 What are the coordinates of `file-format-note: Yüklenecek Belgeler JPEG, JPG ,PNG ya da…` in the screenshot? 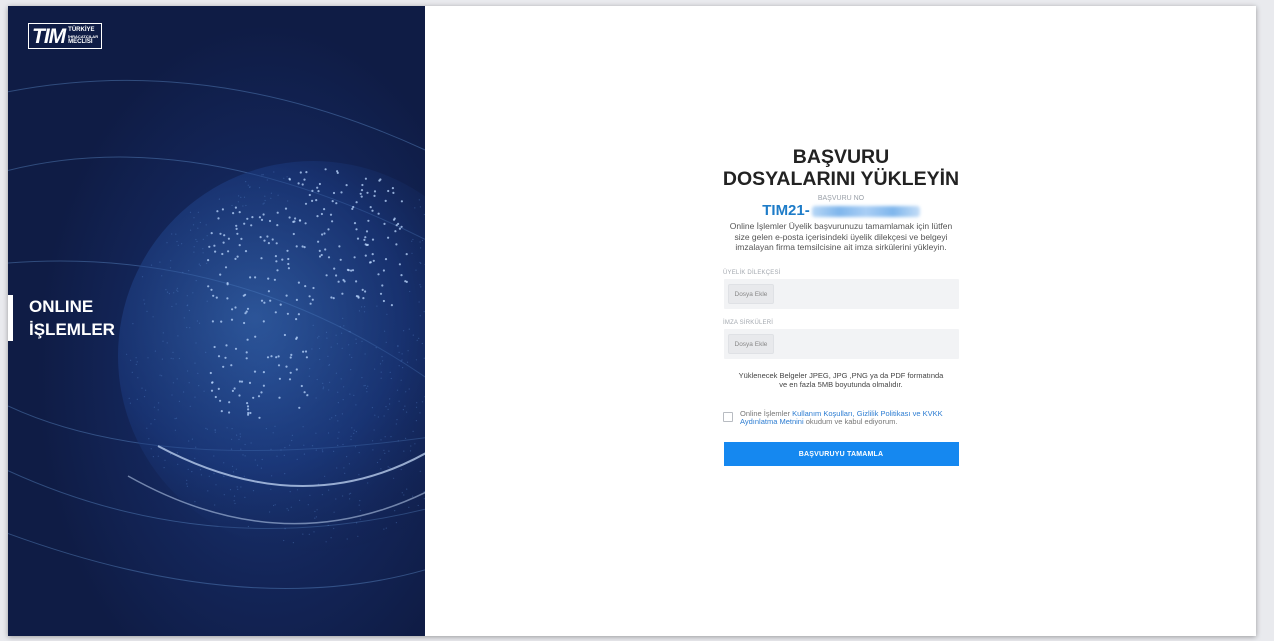 It's located at (841, 380).